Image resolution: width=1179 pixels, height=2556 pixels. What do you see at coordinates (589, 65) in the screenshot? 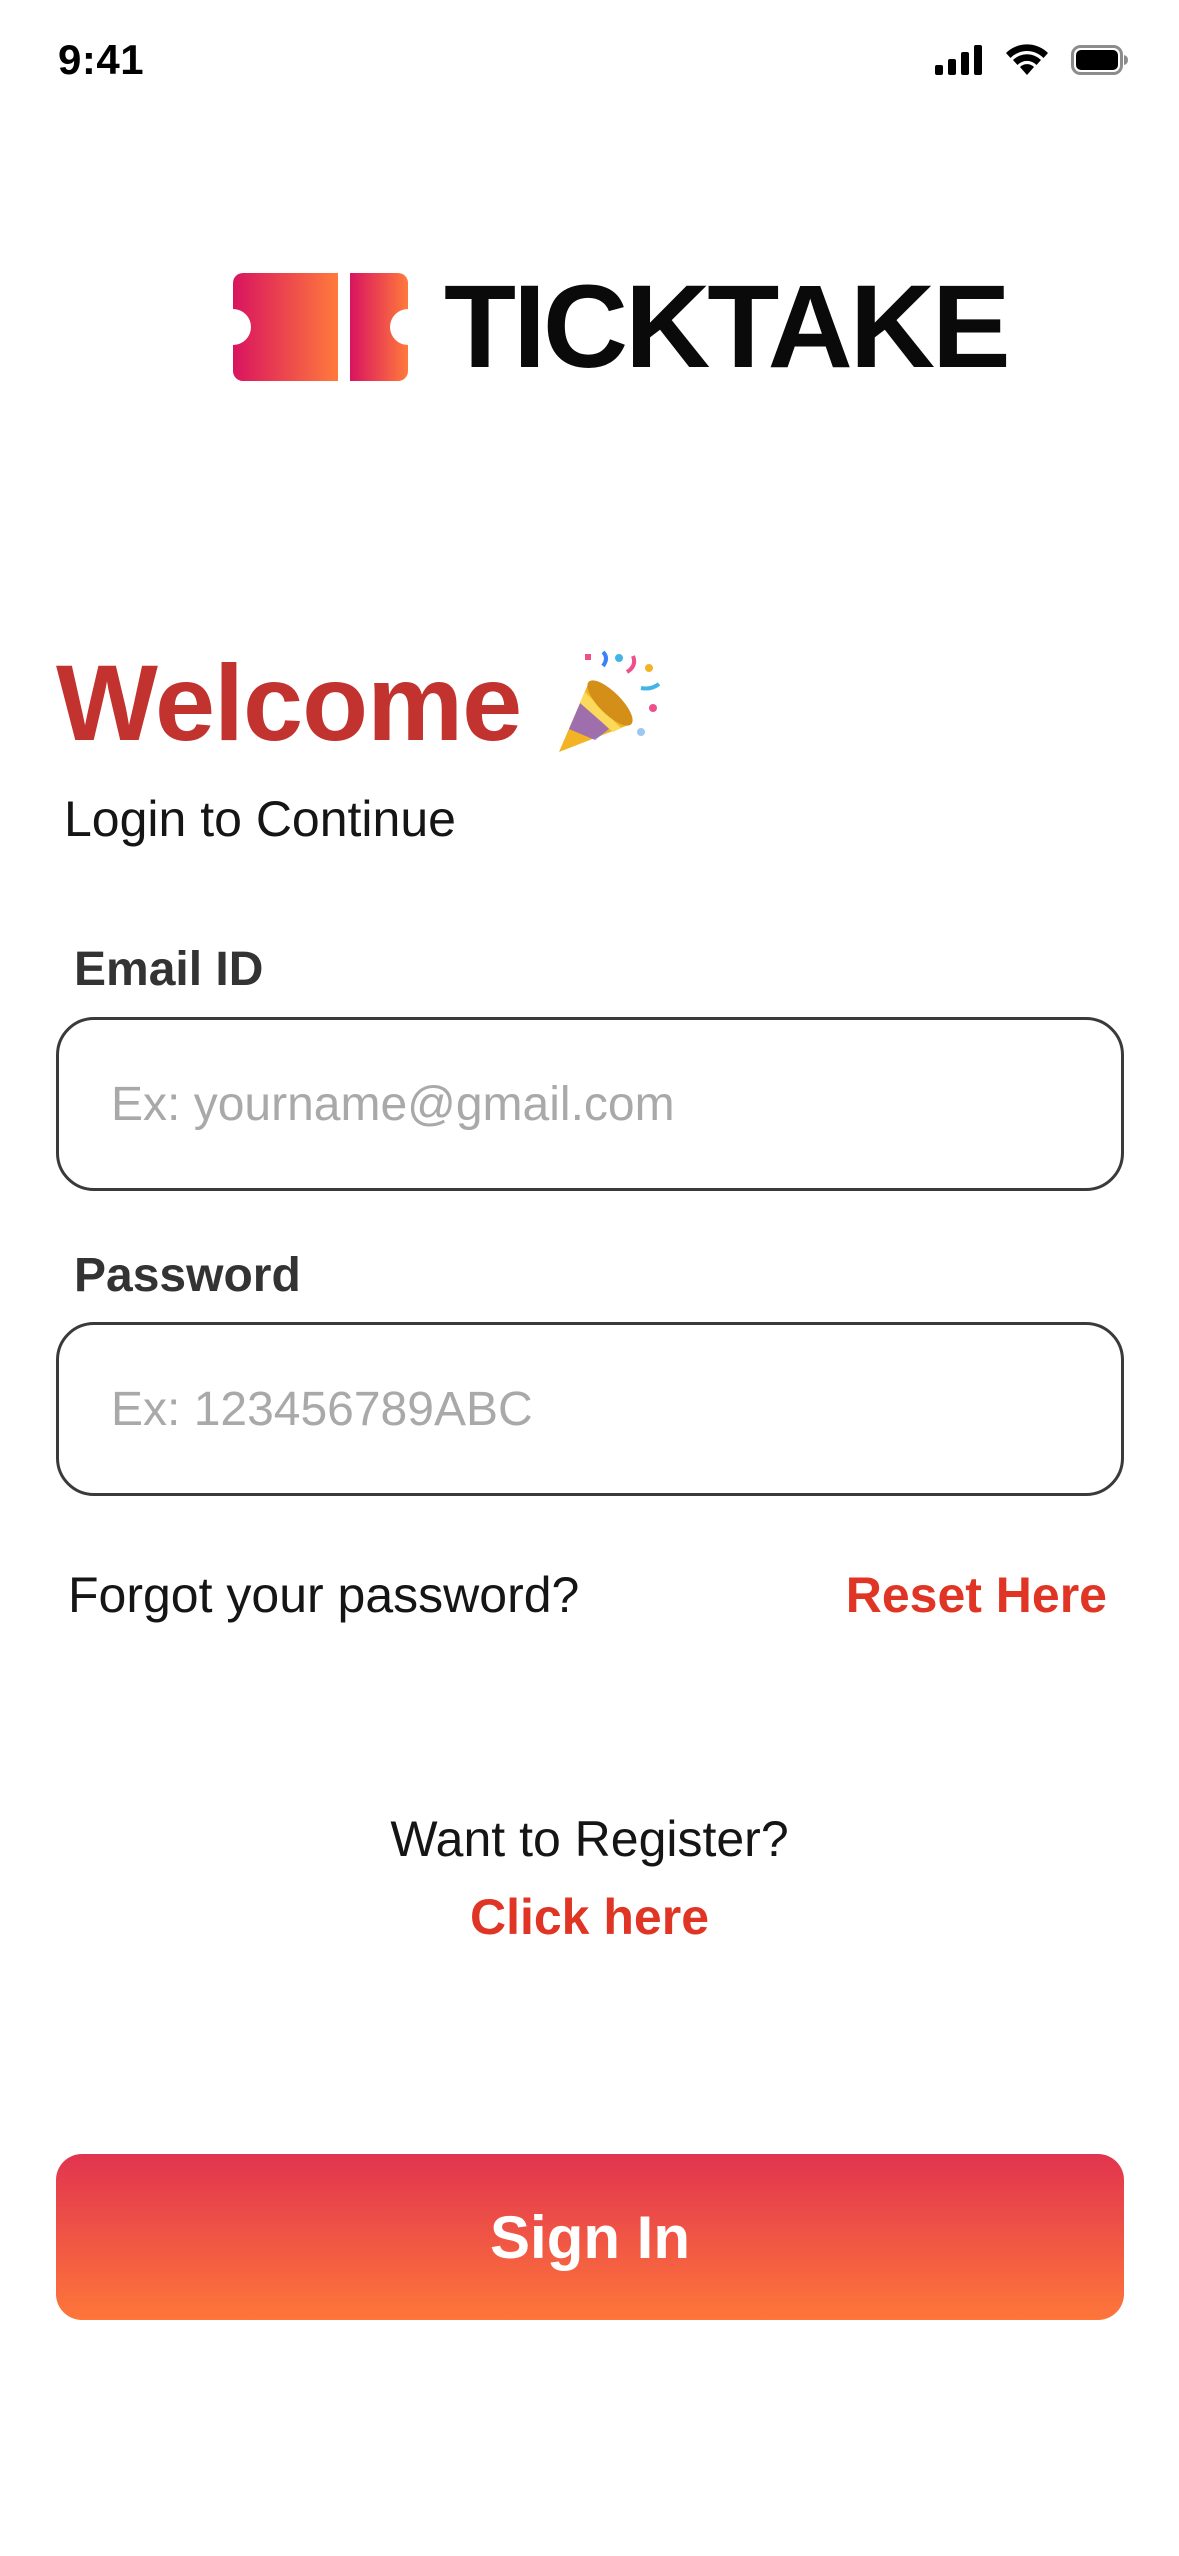
I see `status-bar: 9:41` at bounding box center [589, 65].